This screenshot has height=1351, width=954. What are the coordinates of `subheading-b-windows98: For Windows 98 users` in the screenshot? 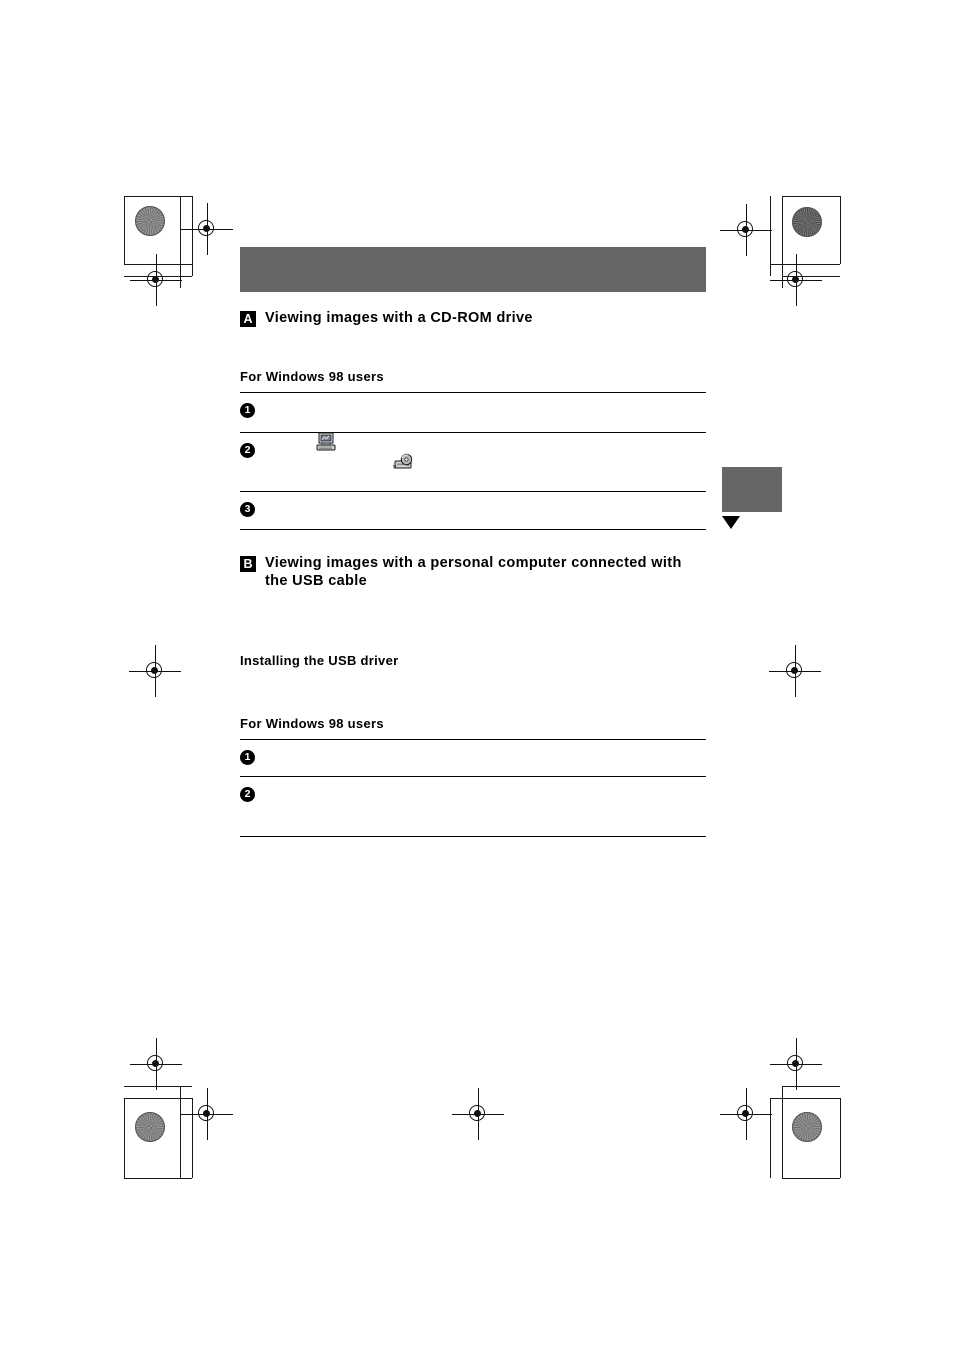 It's located at (312, 723).